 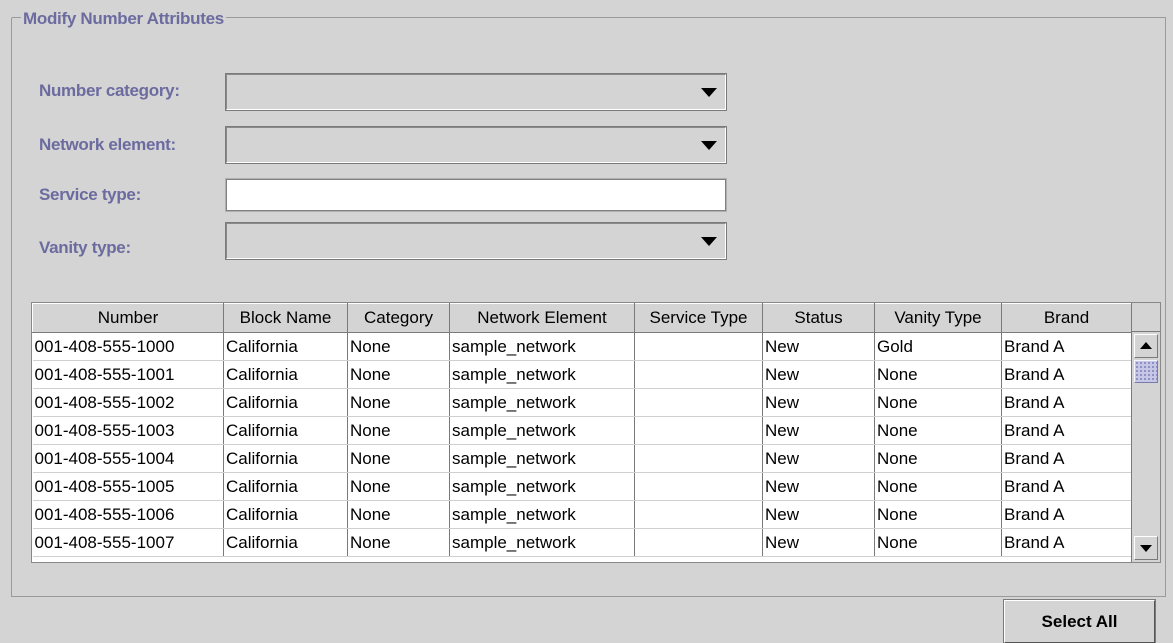 I want to click on select-all-button: Select All, so click(x=1079, y=621).